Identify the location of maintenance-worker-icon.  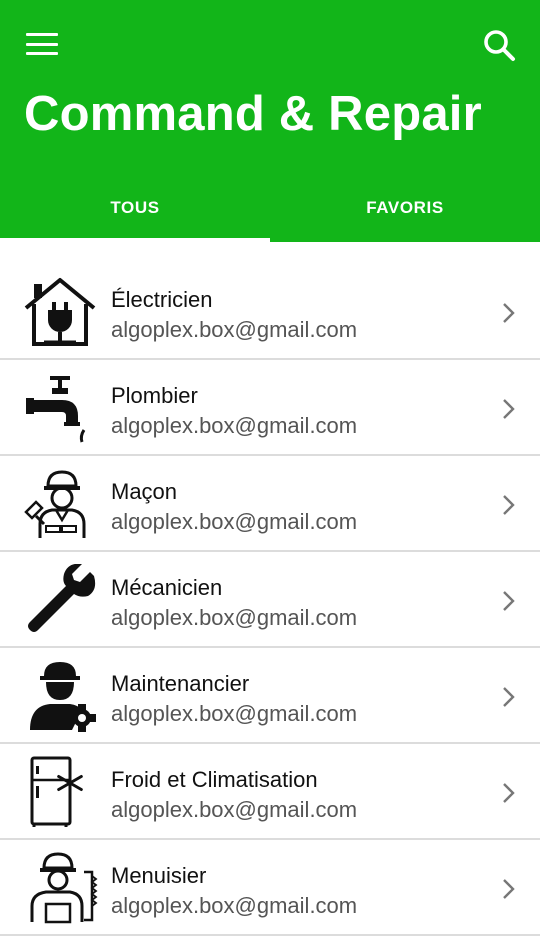
(63, 697).